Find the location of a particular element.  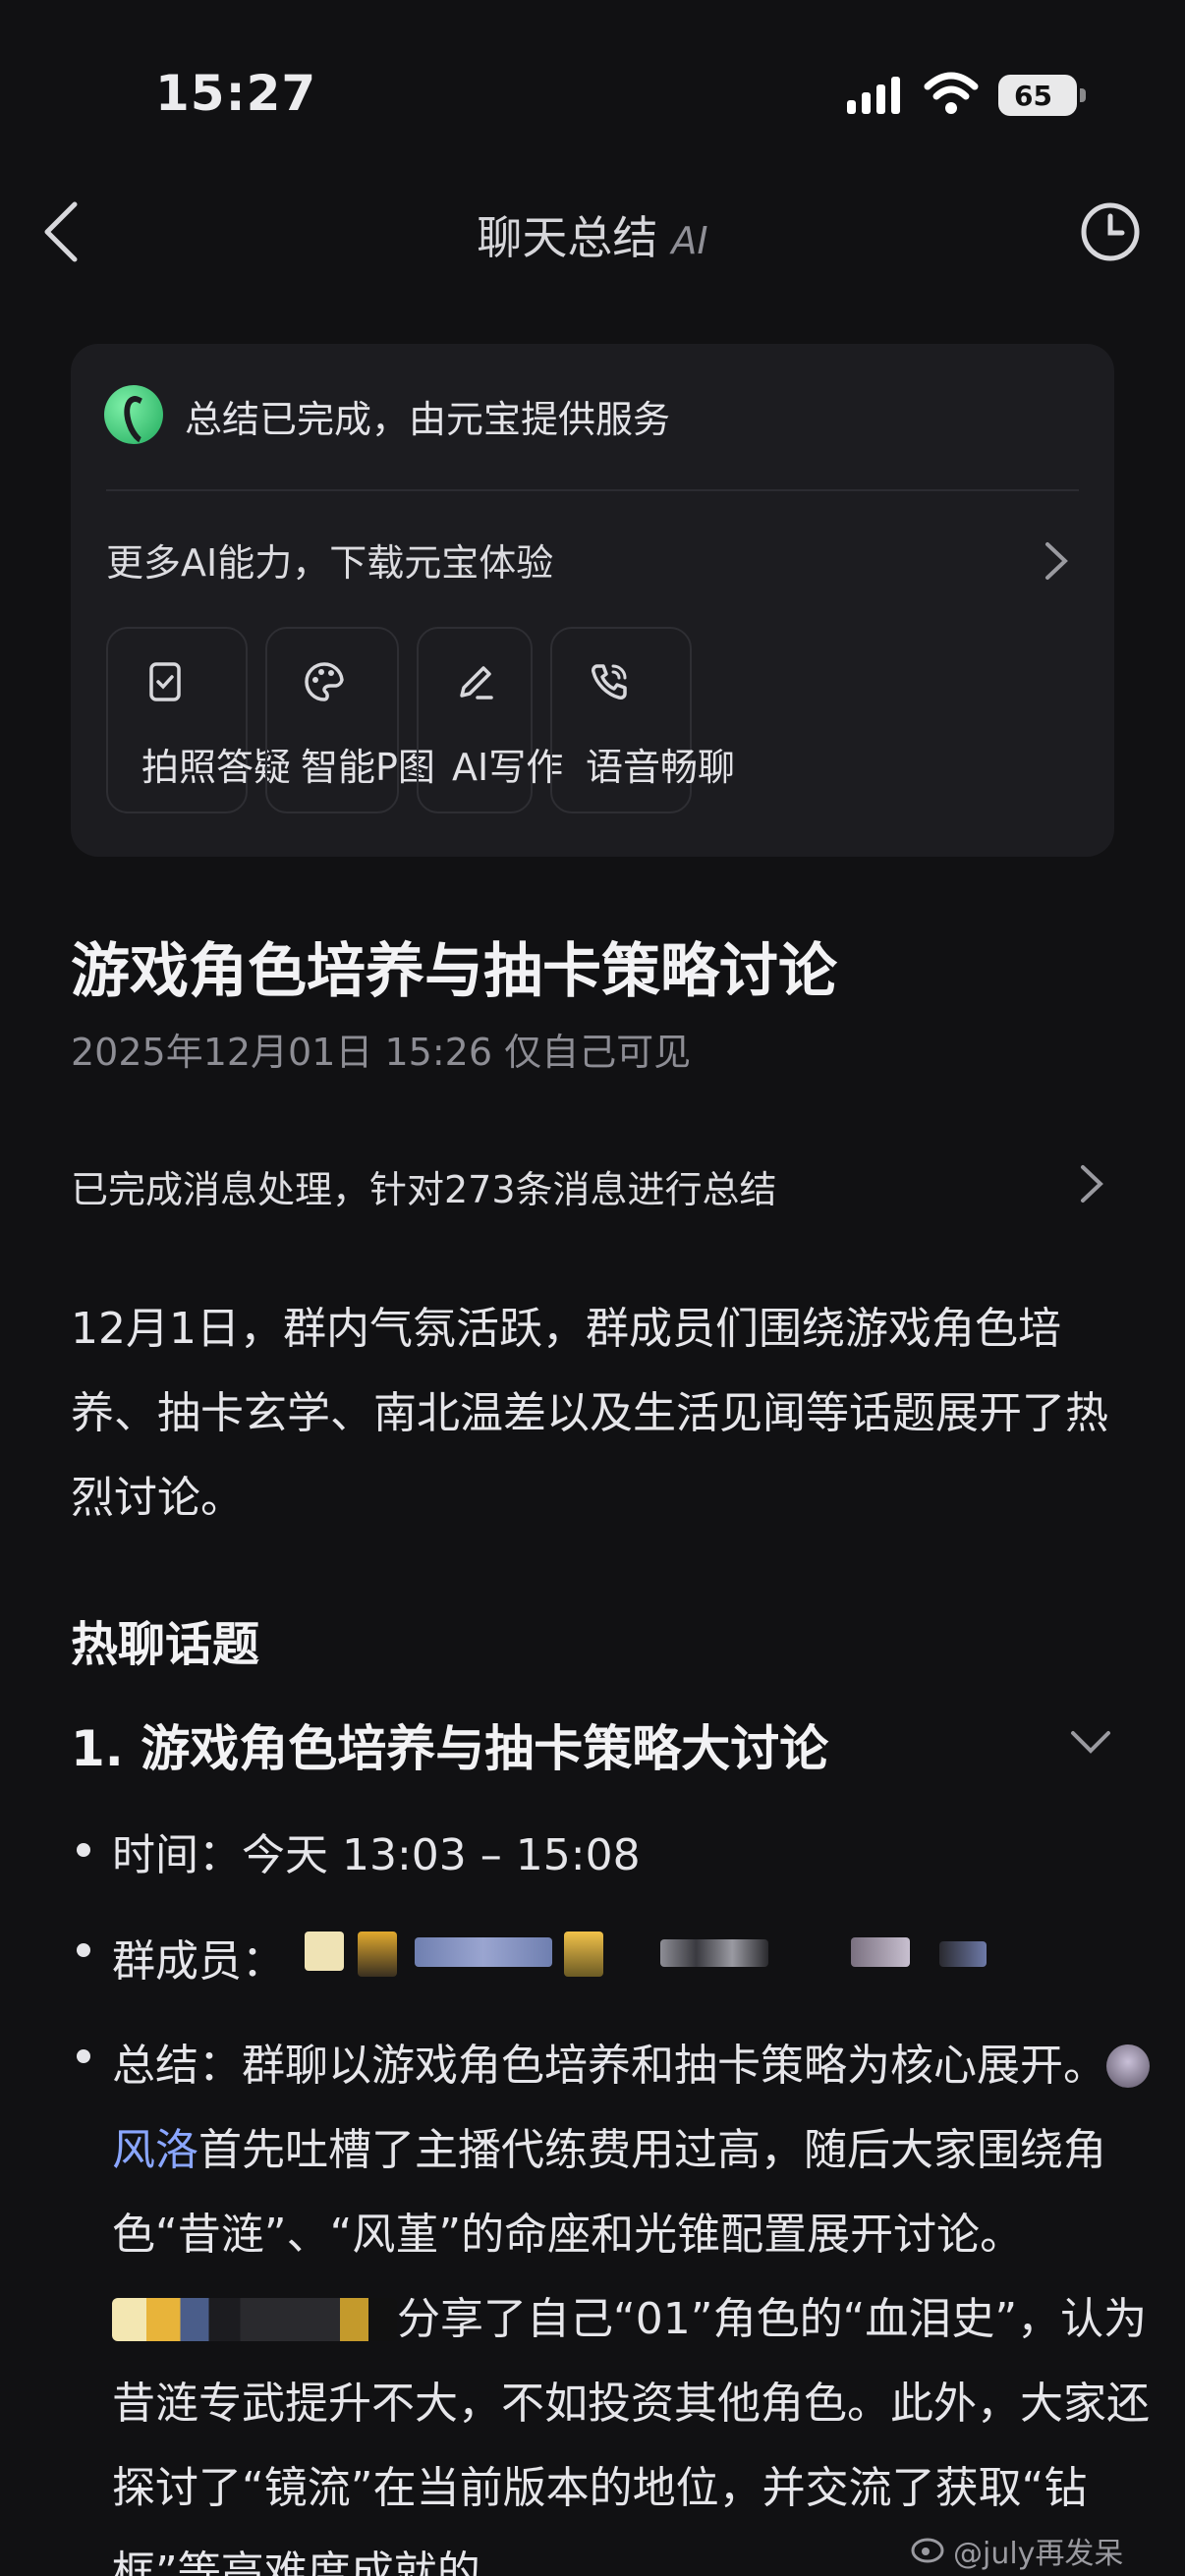

topic-members-label: 群成员： is located at coordinates (199, 1961).